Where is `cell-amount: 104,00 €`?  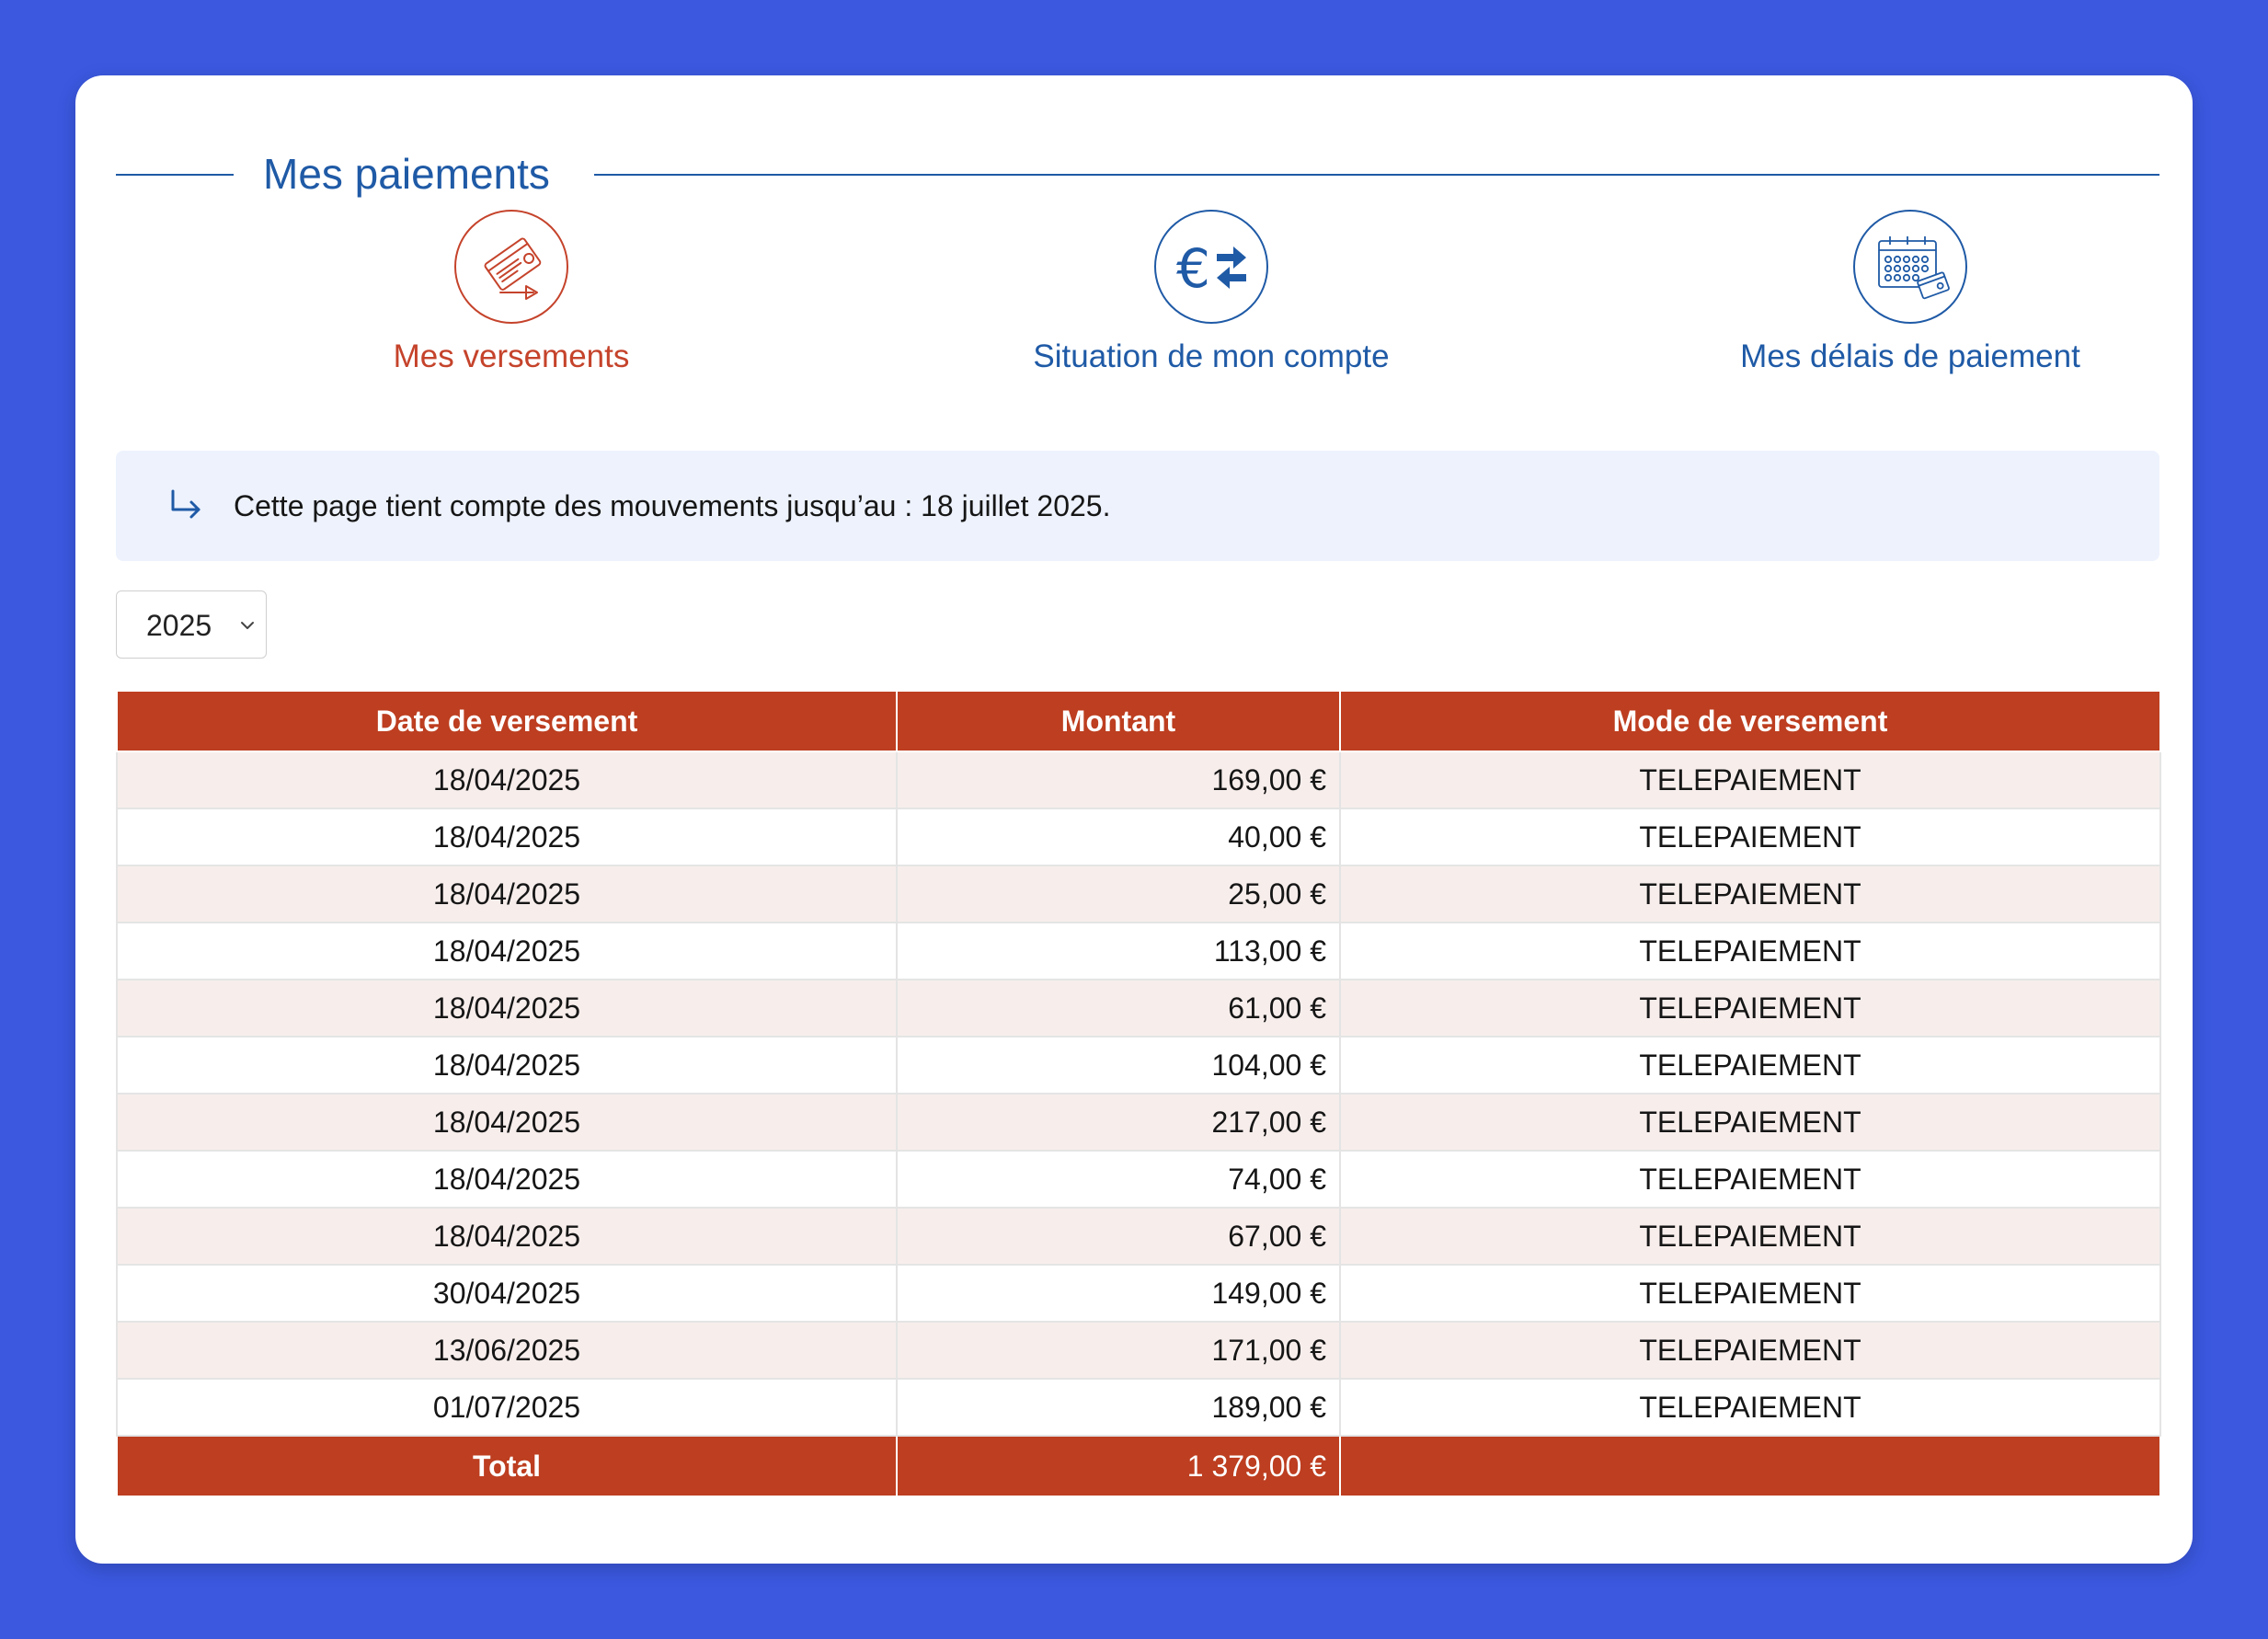
cell-amount: 104,00 € is located at coordinates (1118, 1065).